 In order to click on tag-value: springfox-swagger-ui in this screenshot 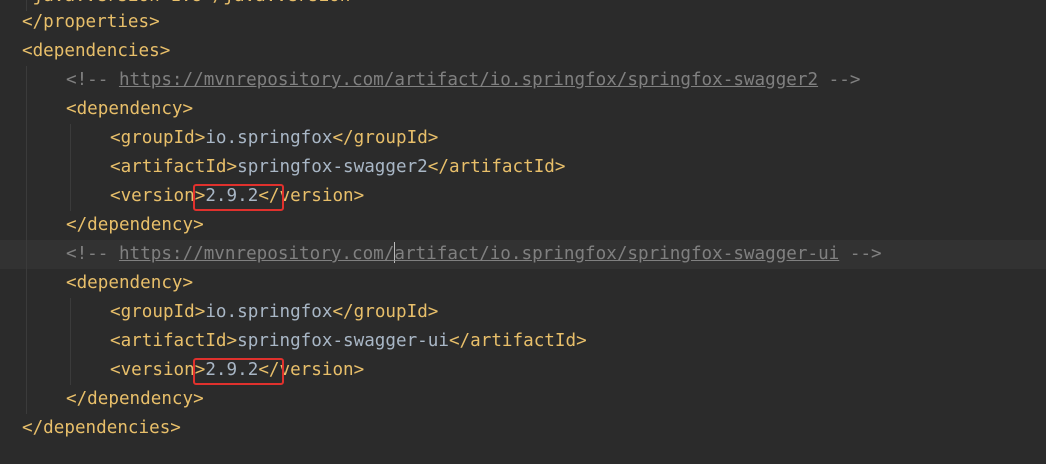, I will do `click(343, 341)`.